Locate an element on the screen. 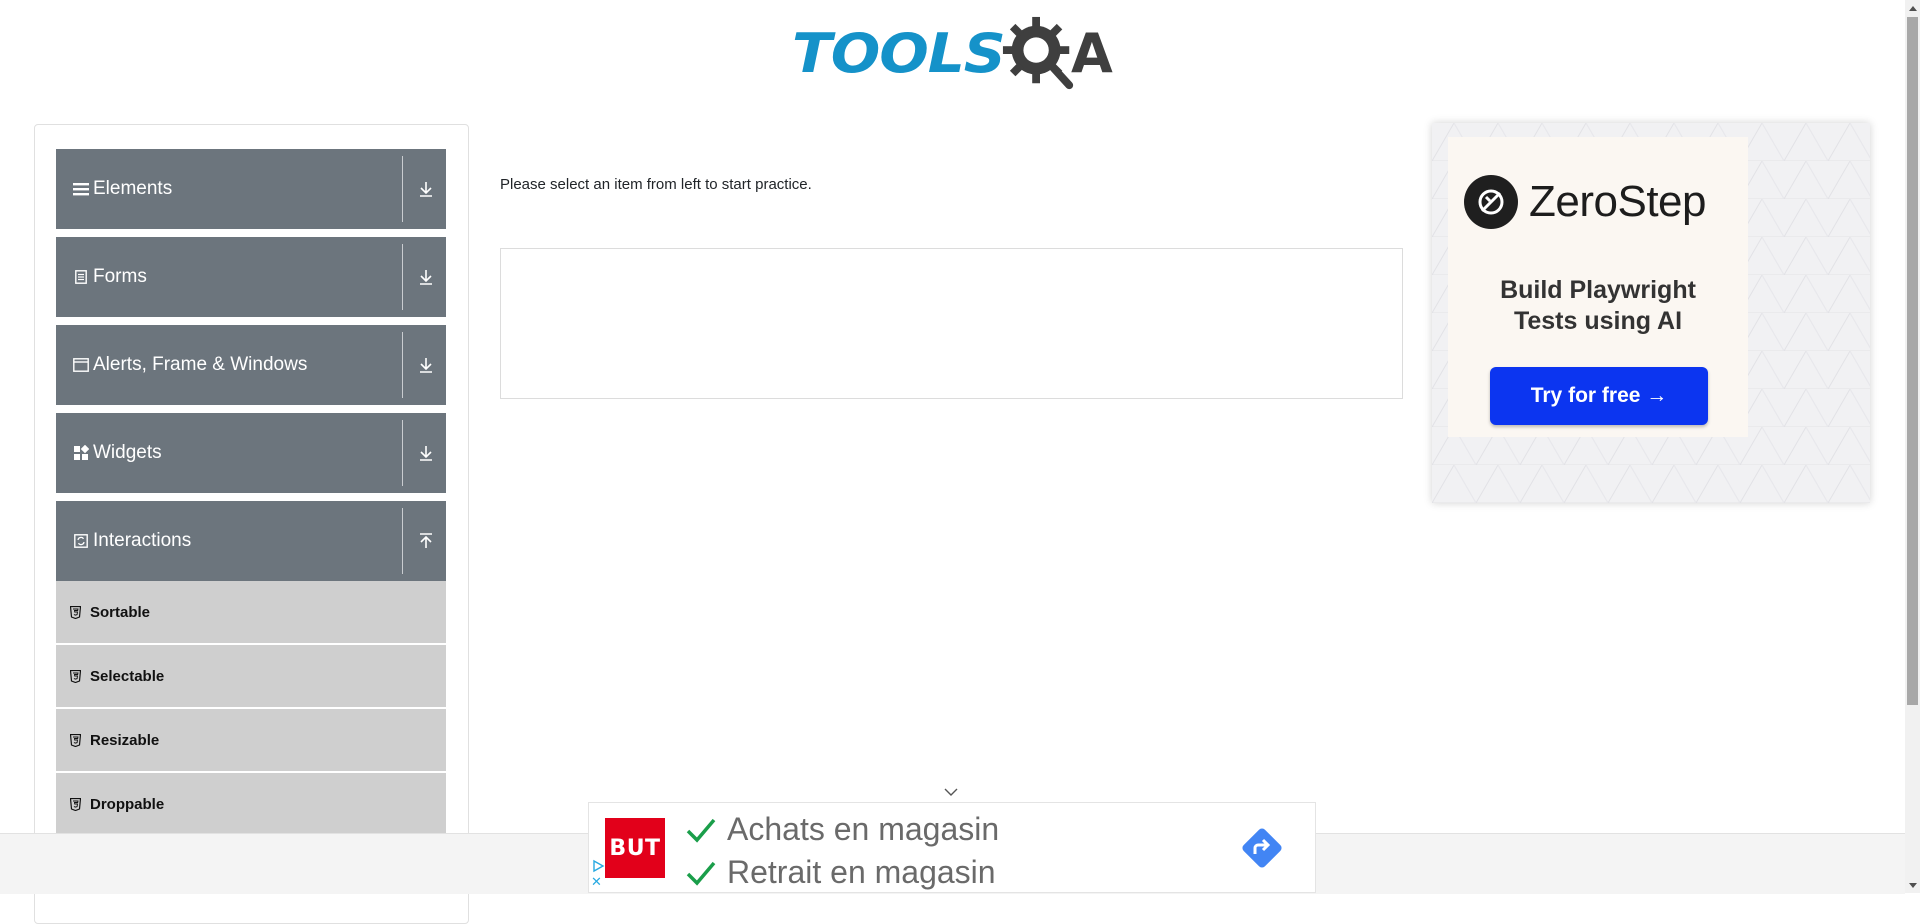 The width and height of the screenshot is (1920, 924). ad-line-1: Achats en magasin is located at coordinates (842, 829).